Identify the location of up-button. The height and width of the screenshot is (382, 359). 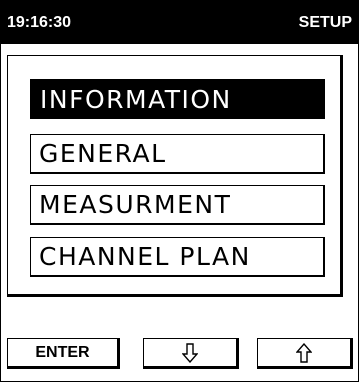
(305, 353).